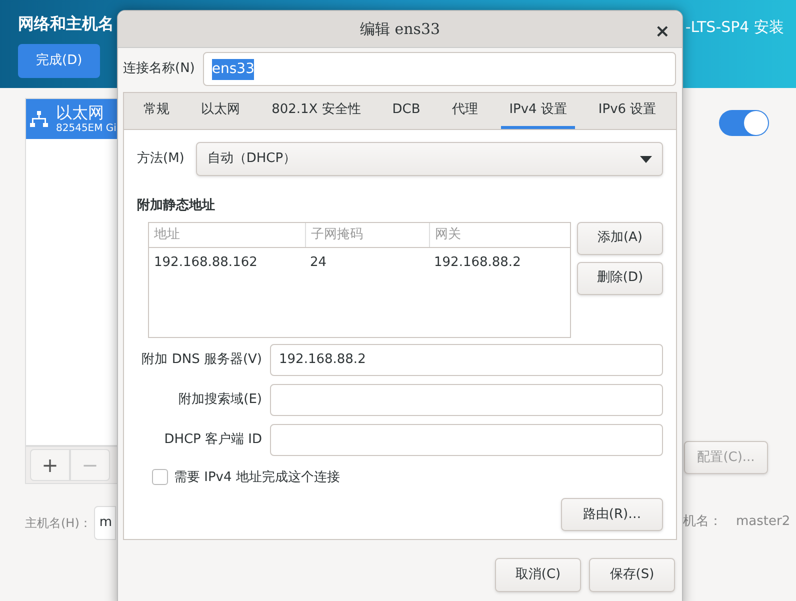  What do you see at coordinates (735, 27) in the screenshot?
I see `product-title: -LTS-SP4 安装` at bounding box center [735, 27].